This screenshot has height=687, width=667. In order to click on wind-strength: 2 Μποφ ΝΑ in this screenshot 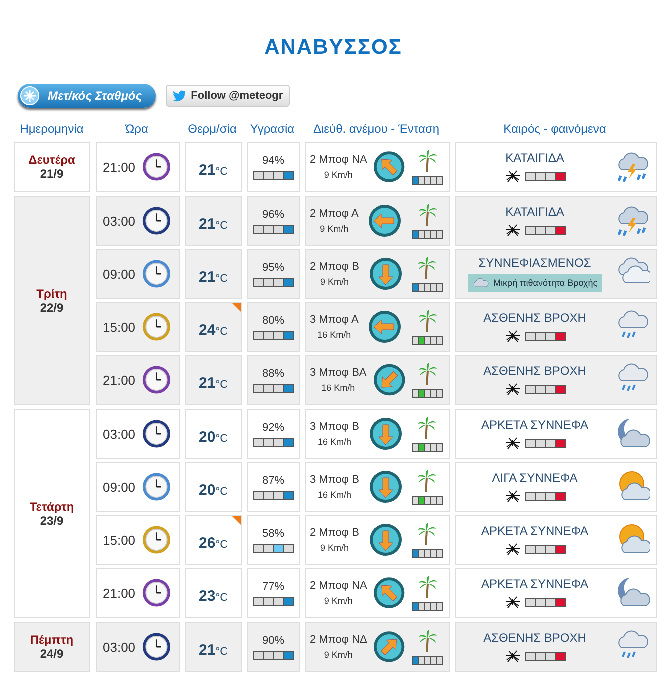, I will do `click(339, 586)`.